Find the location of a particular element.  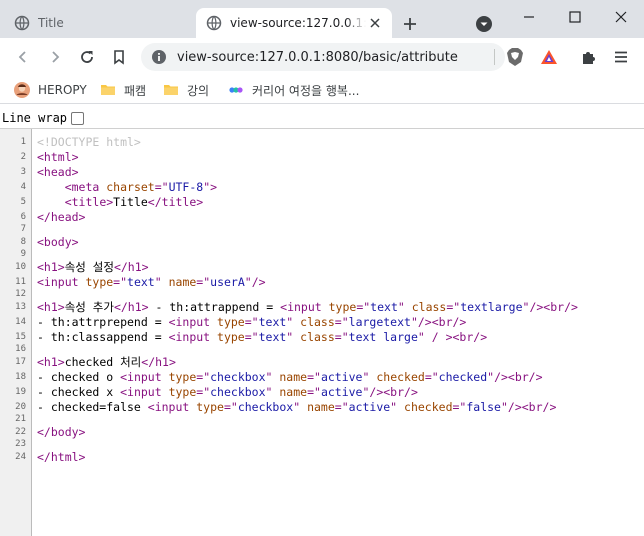

line-number: 9 is located at coordinates (23, 254).